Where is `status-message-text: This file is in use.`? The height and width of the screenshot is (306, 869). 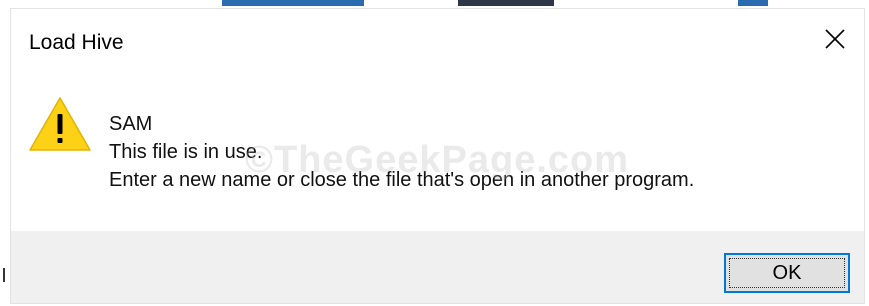 status-message-text: This file is in use. is located at coordinates (186, 152).